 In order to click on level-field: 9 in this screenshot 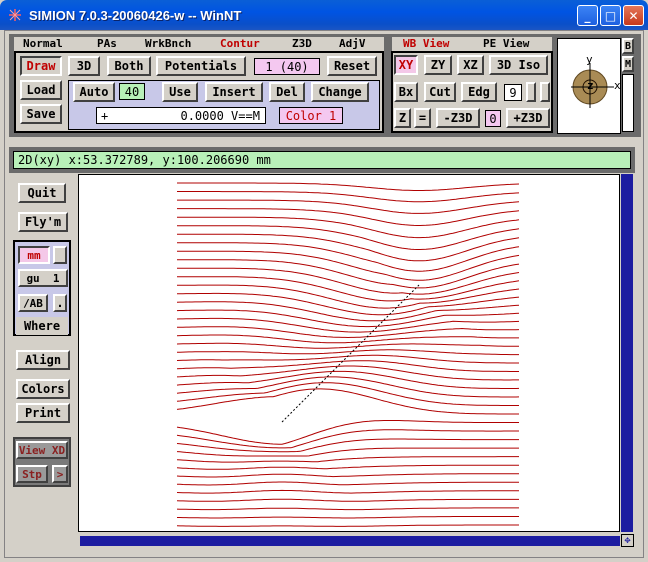, I will do `click(513, 92)`.